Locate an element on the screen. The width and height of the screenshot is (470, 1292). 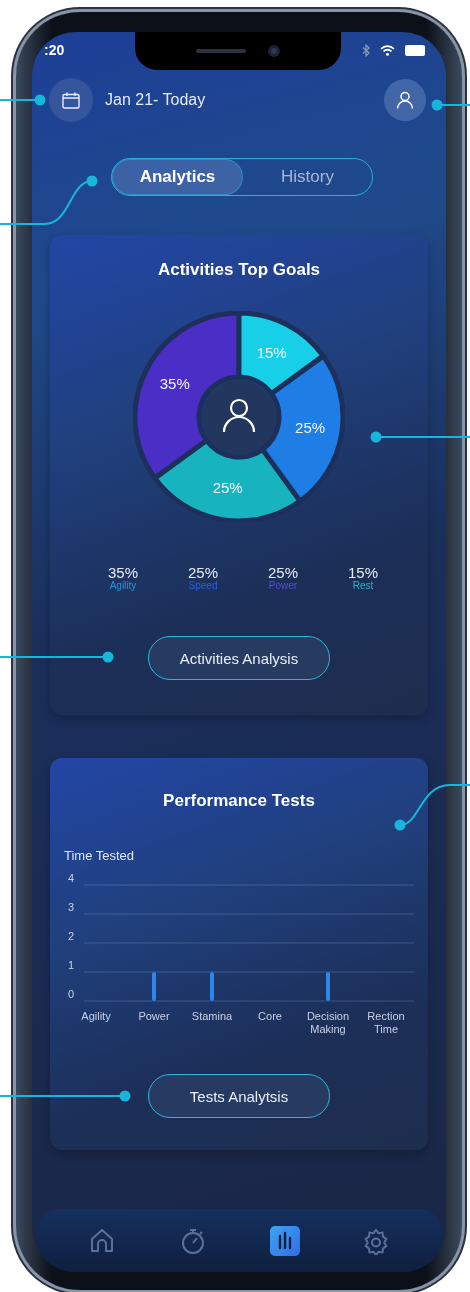
card-title: Activities Top Goals is located at coordinates (239, 270).